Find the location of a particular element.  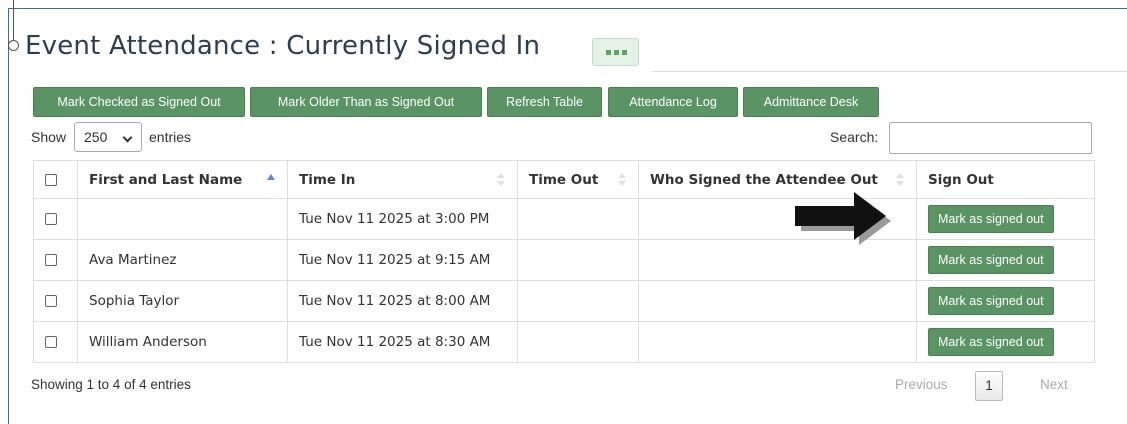

timeline-dot is located at coordinates (13, 45).